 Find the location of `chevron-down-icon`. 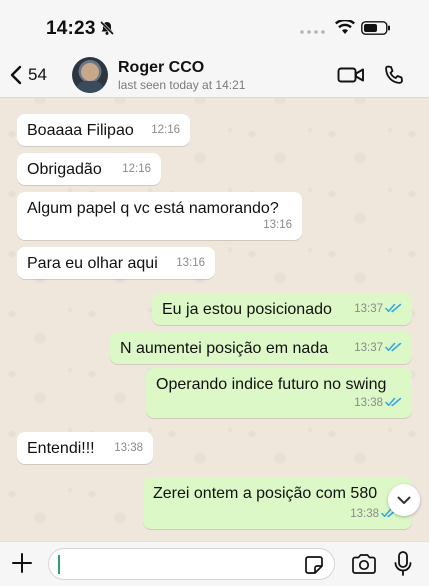

chevron-down-icon is located at coordinates (404, 500).